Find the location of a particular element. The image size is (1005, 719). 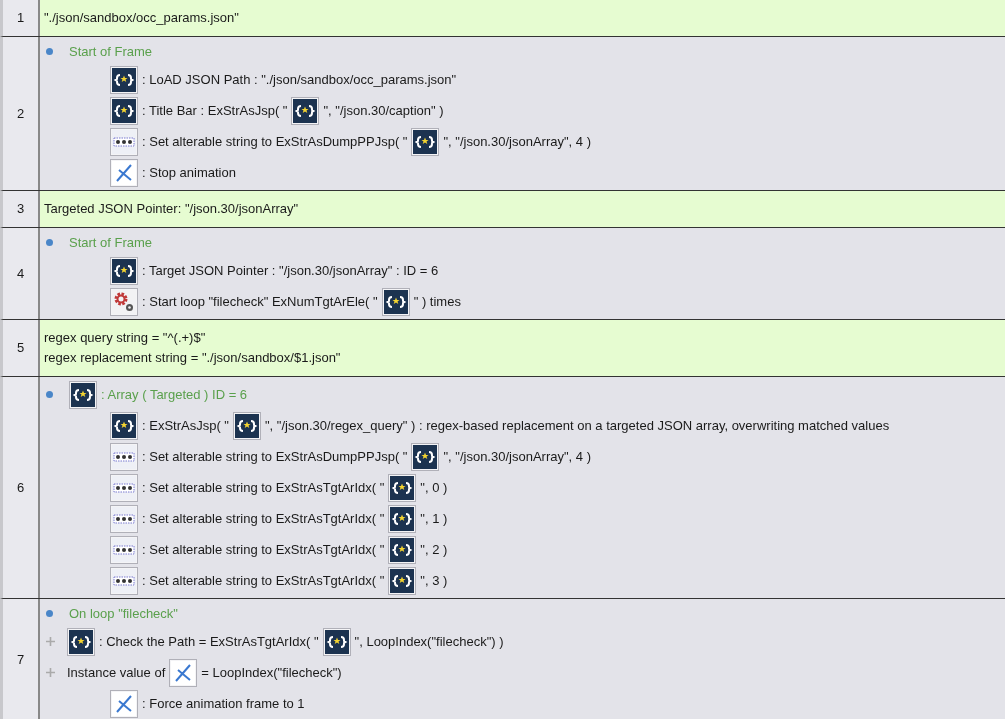

gears-icon is located at coordinates (124, 301).